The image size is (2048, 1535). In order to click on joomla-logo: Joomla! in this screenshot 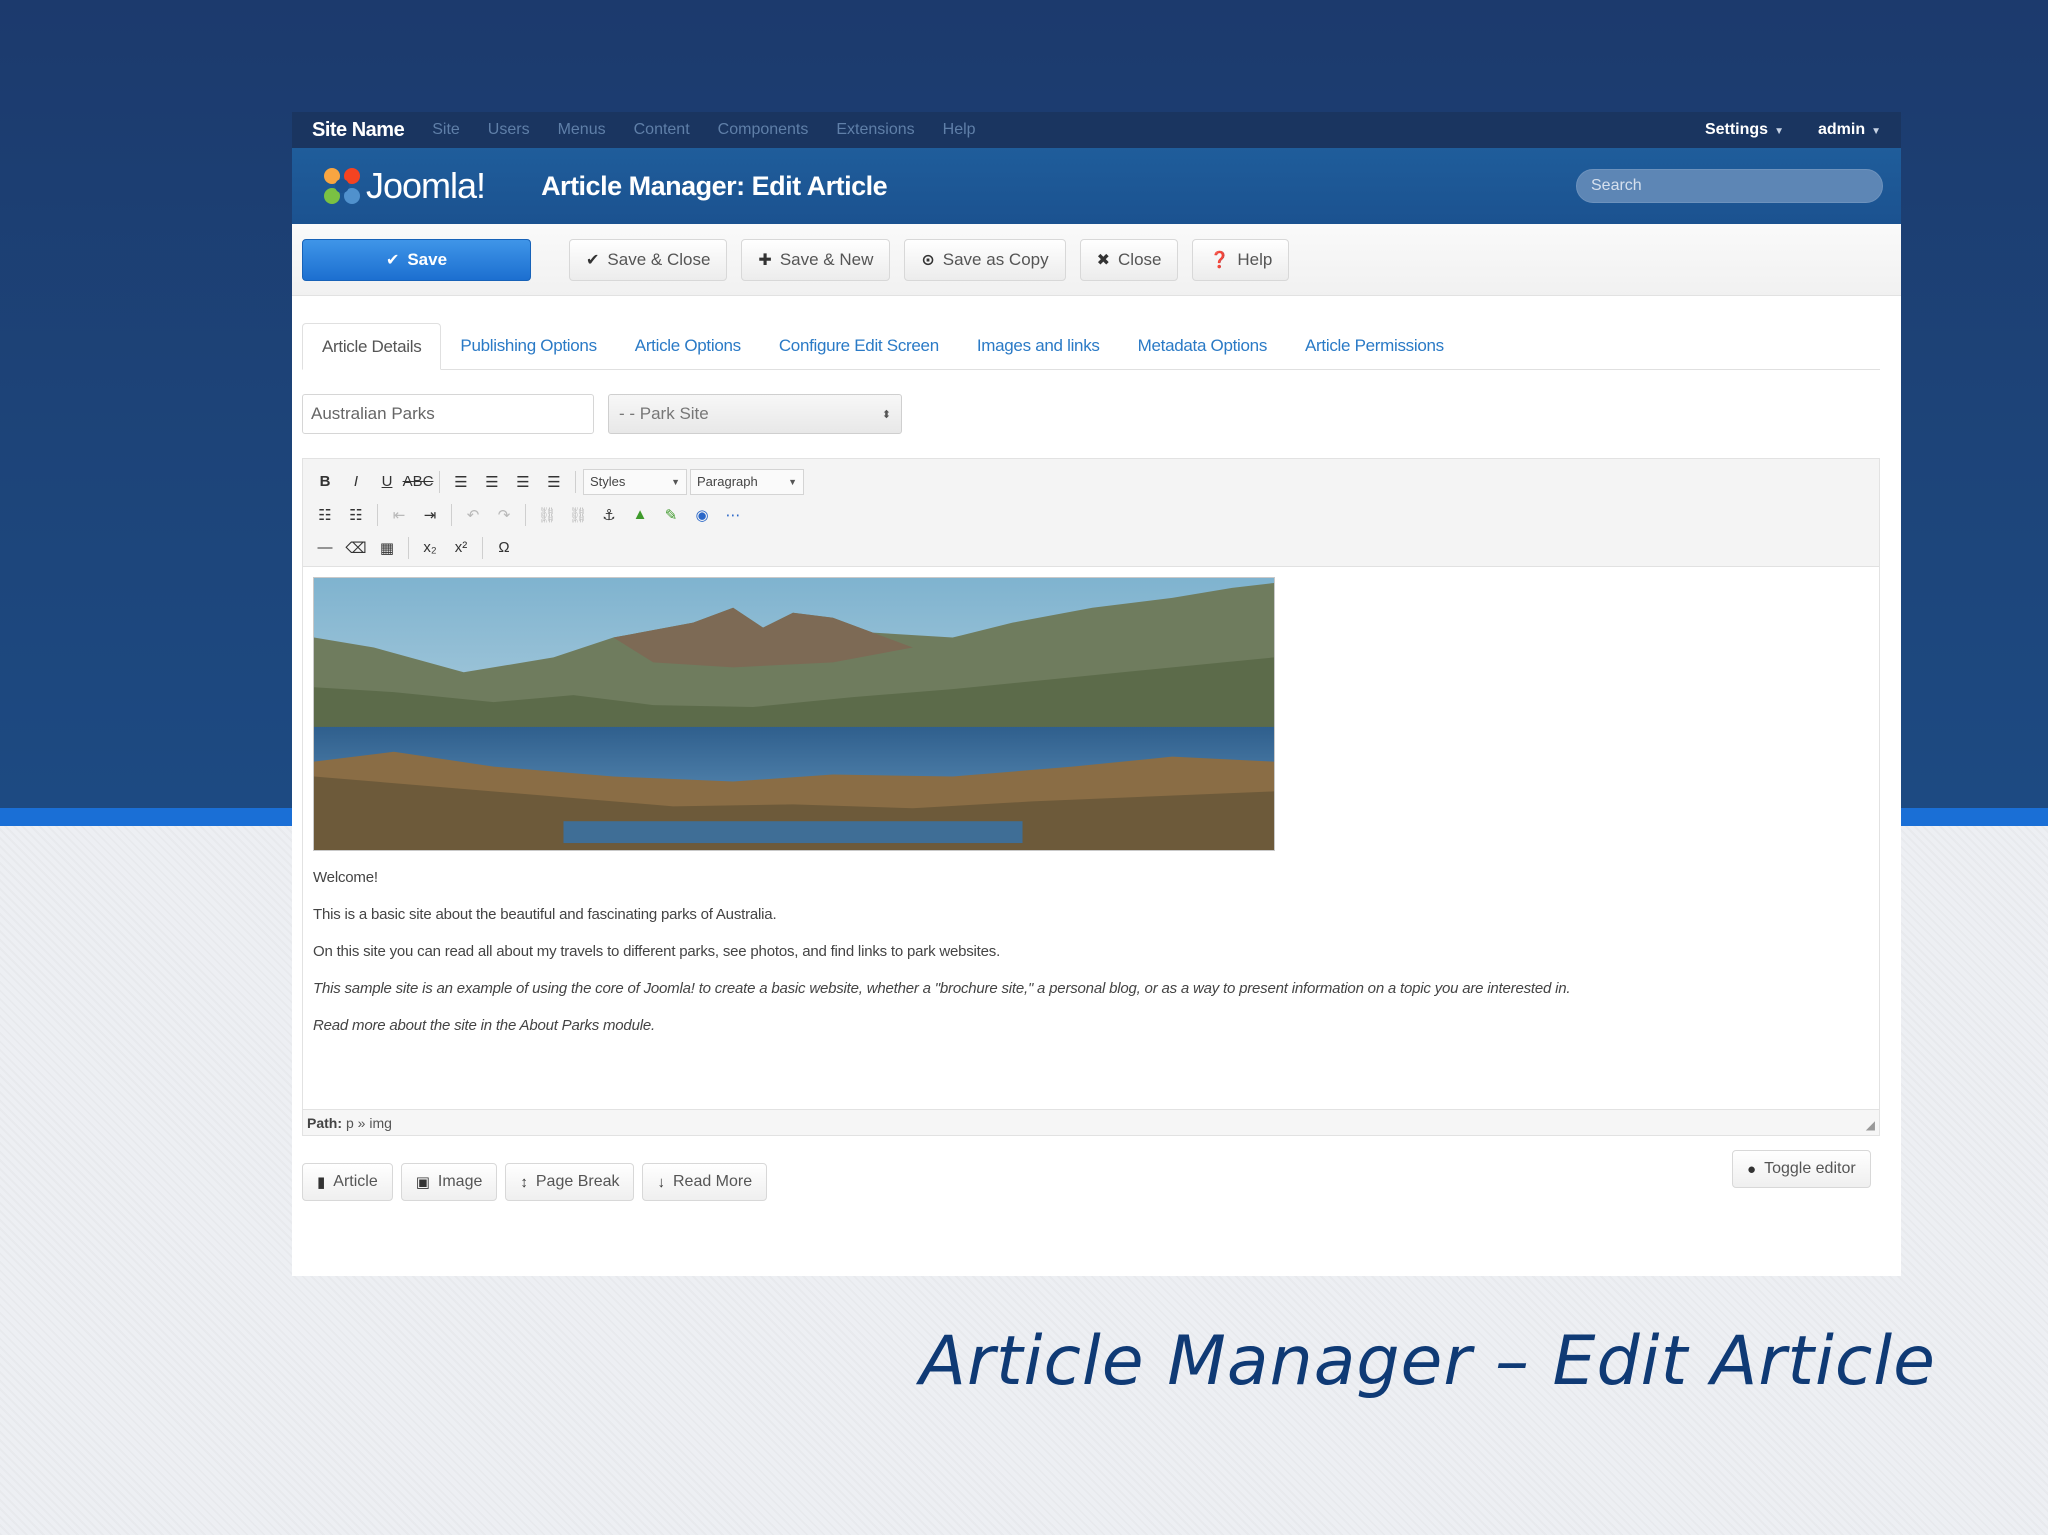, I will do `click(403, 186)`.